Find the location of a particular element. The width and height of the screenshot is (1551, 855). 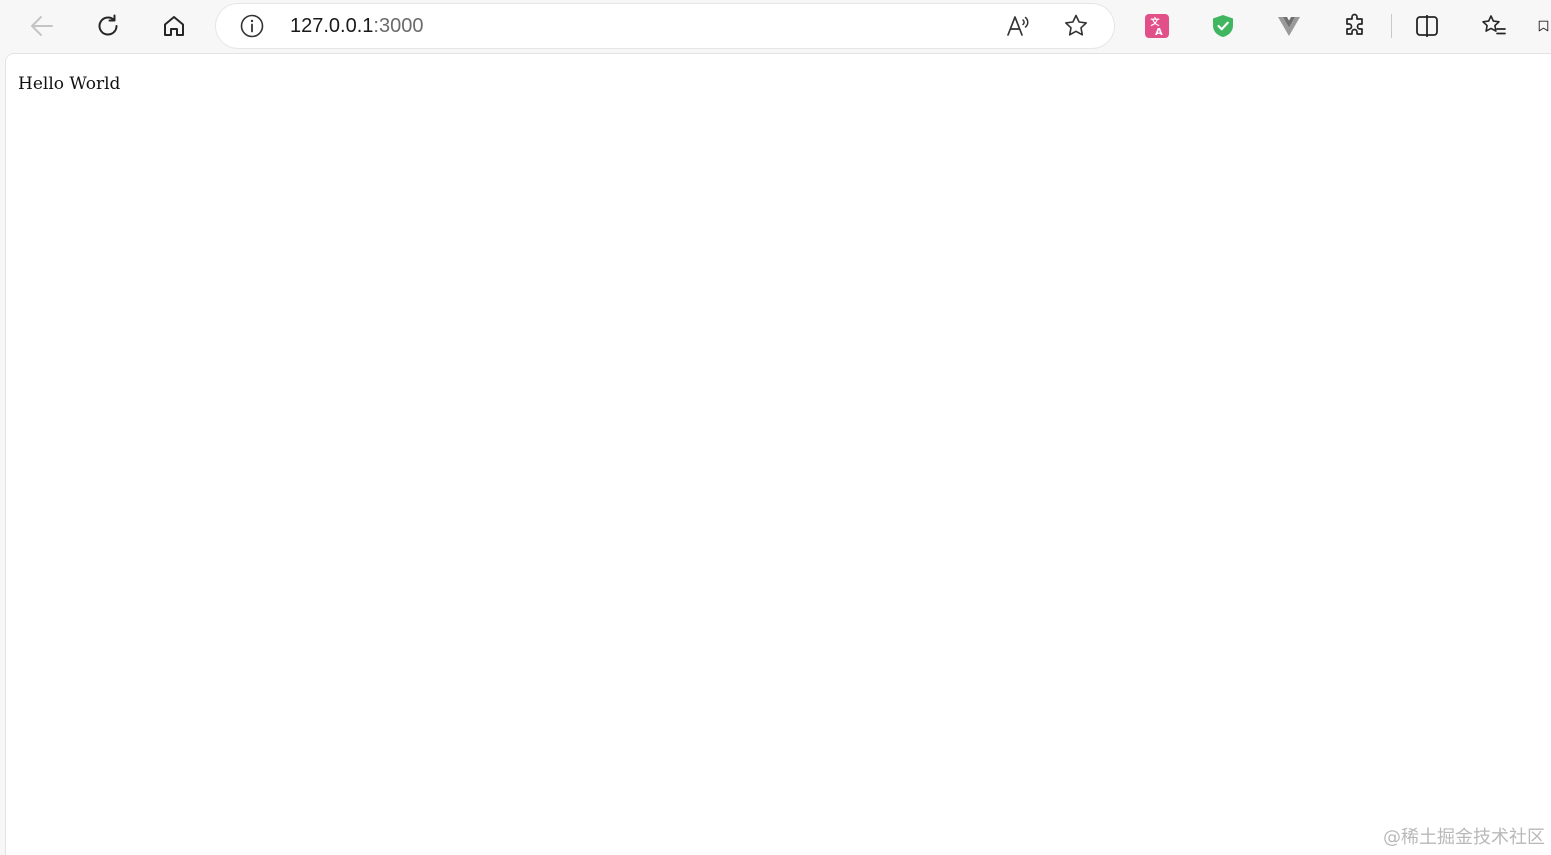

refresh-icon is located at coordinates (108, 25).